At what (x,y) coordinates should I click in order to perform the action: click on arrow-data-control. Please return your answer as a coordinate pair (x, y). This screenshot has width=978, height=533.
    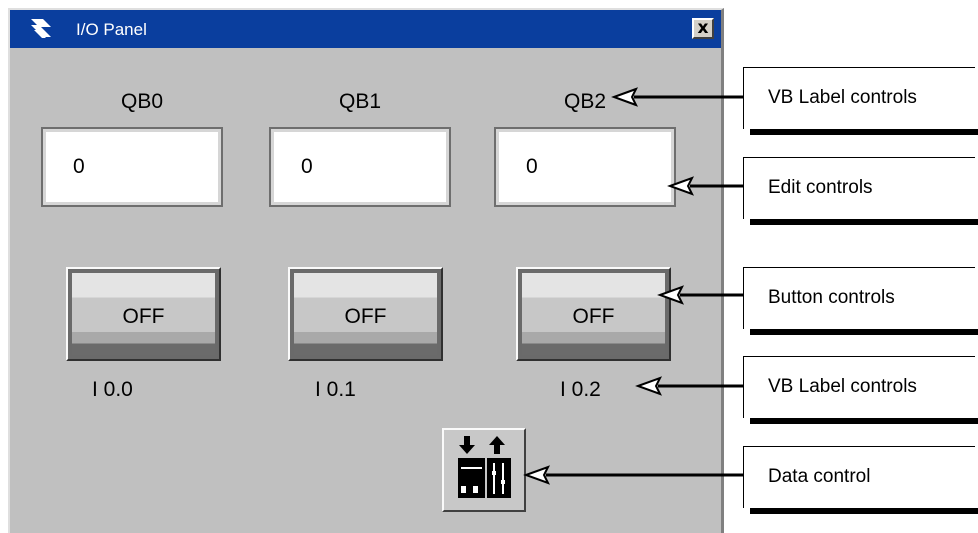
    Looking at the image, I should click on (633, 475).